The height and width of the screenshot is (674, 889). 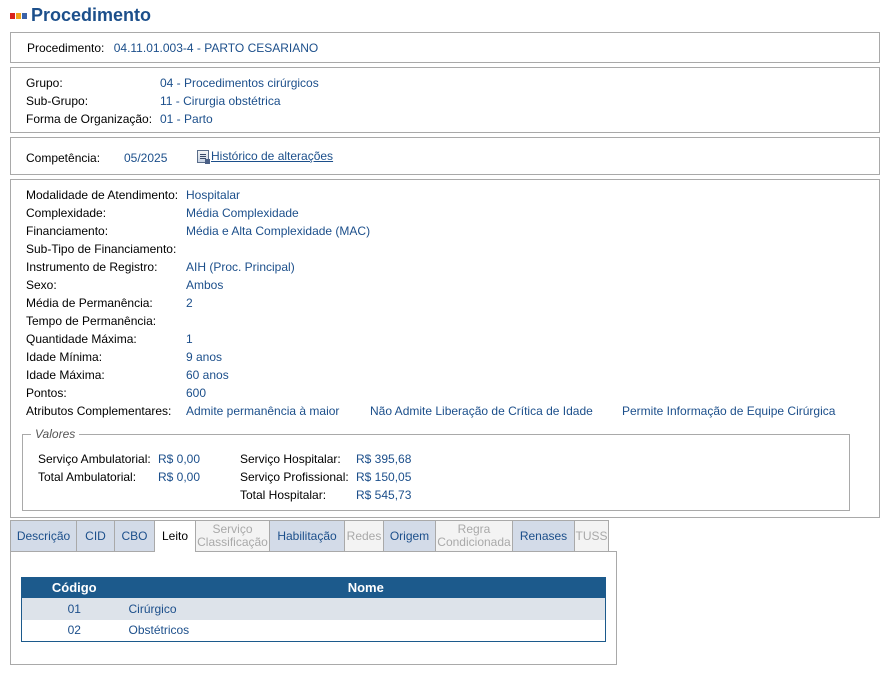 I want to click on total-hospitalar-label: Total Hospitalar:, so click(x=283, y=495).